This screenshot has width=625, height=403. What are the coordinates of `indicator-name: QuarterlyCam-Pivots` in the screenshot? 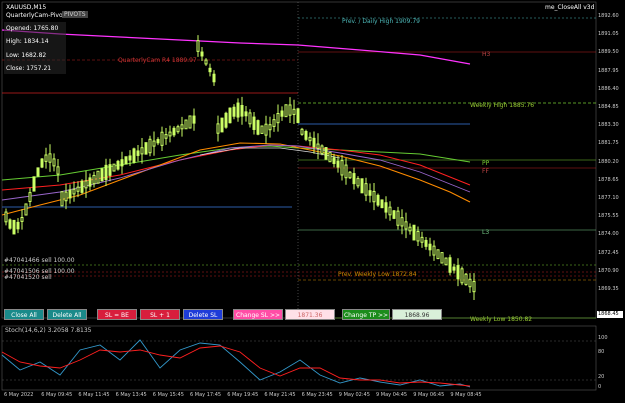 It's located at (37, 15).